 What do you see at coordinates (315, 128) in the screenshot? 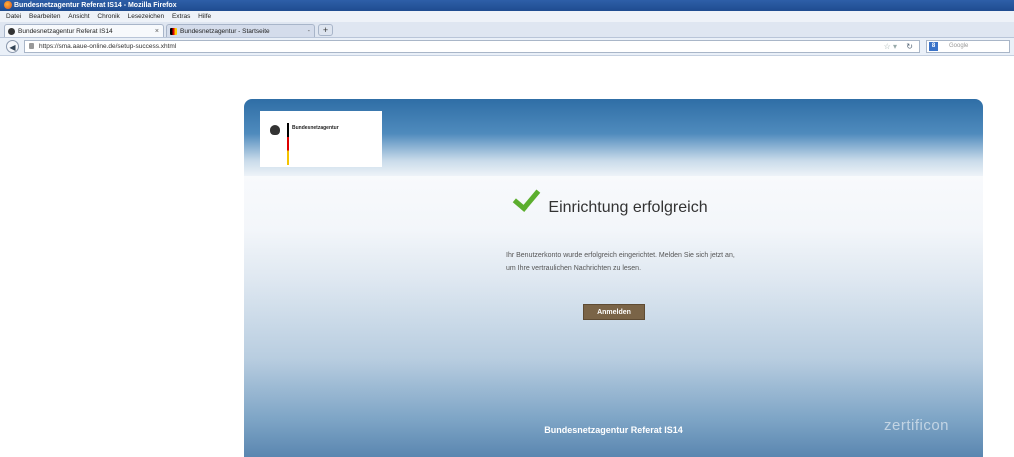
I see `logo-text: Bundesnetzagentur` at bounding box center [315, 128].